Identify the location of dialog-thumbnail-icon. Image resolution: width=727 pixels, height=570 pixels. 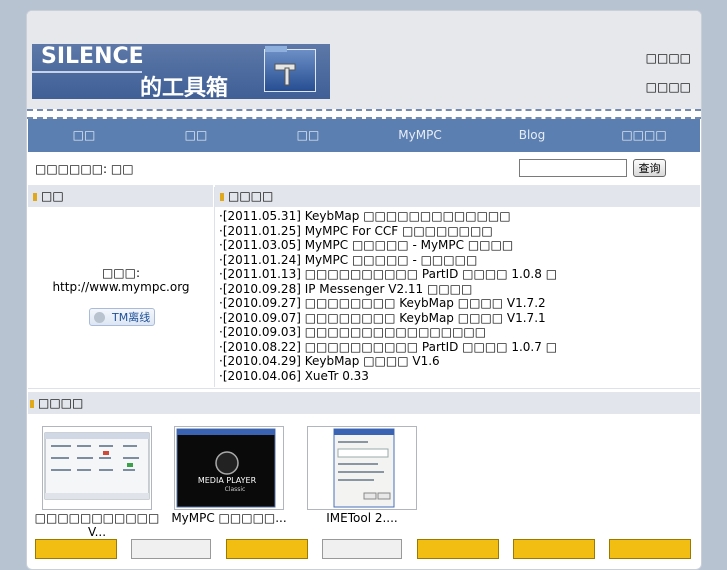
(364, 468).